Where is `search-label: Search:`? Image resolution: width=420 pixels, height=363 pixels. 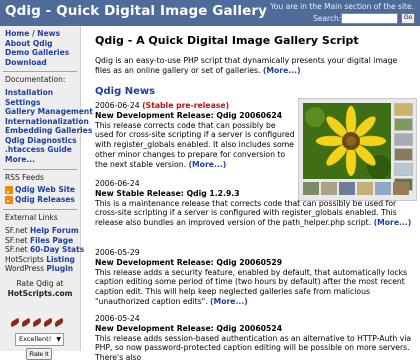
search-label: Search: is located at coordinates (327, 18).